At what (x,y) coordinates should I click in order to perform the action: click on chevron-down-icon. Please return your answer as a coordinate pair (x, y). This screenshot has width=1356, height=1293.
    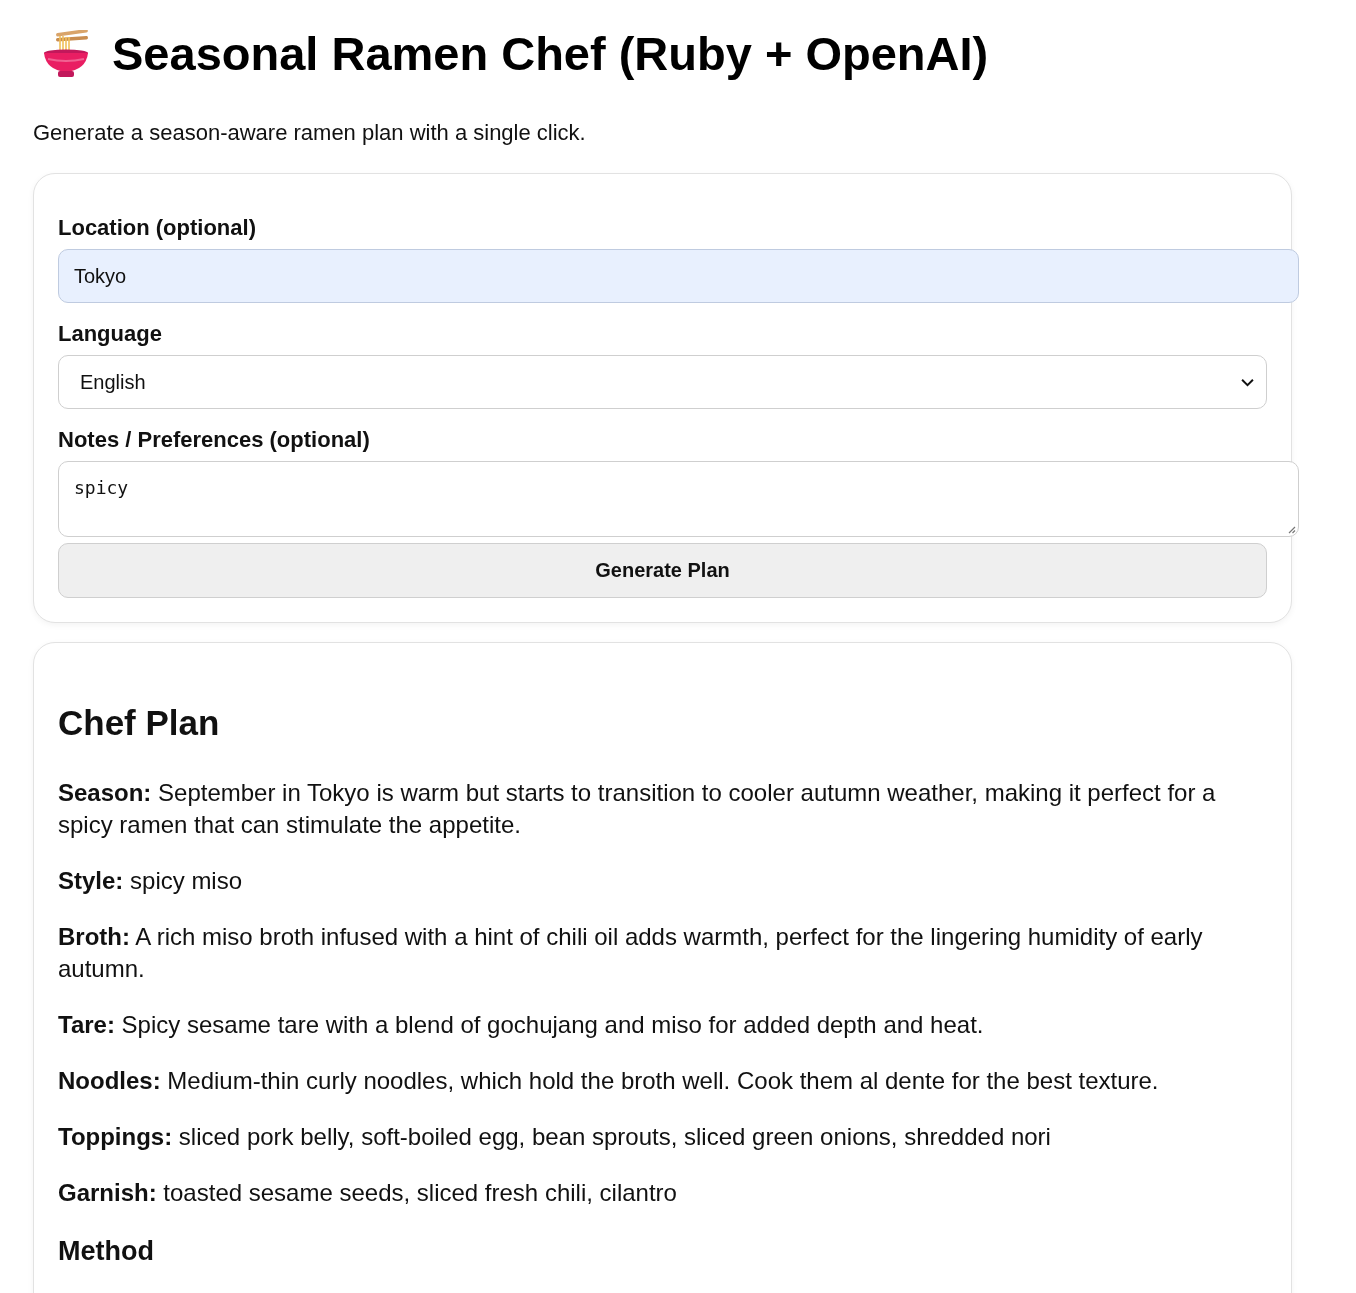
    Looking at the image, I should click on (1247, 382).